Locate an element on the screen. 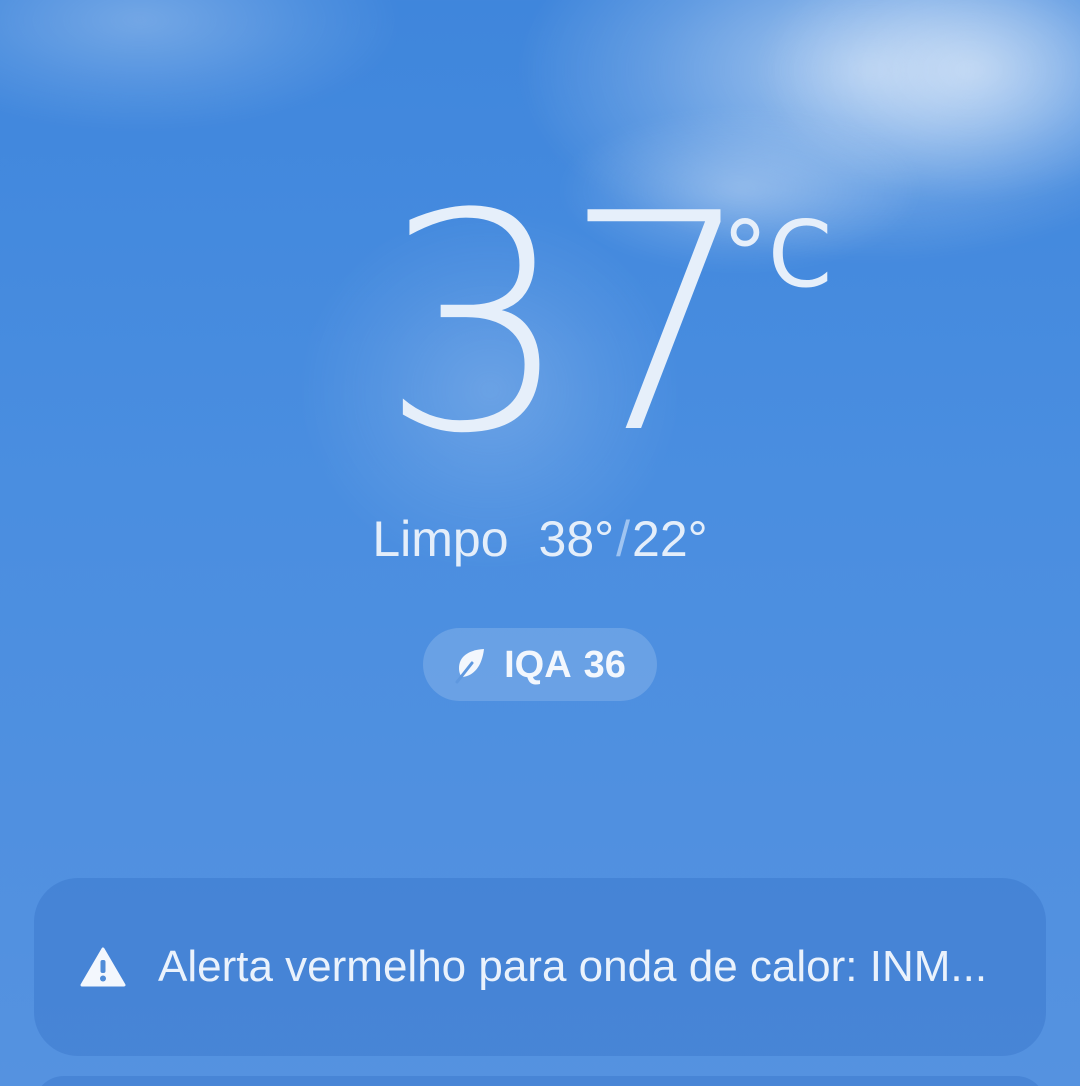  temperature-unit: °C is located at coordinates (777, 254).